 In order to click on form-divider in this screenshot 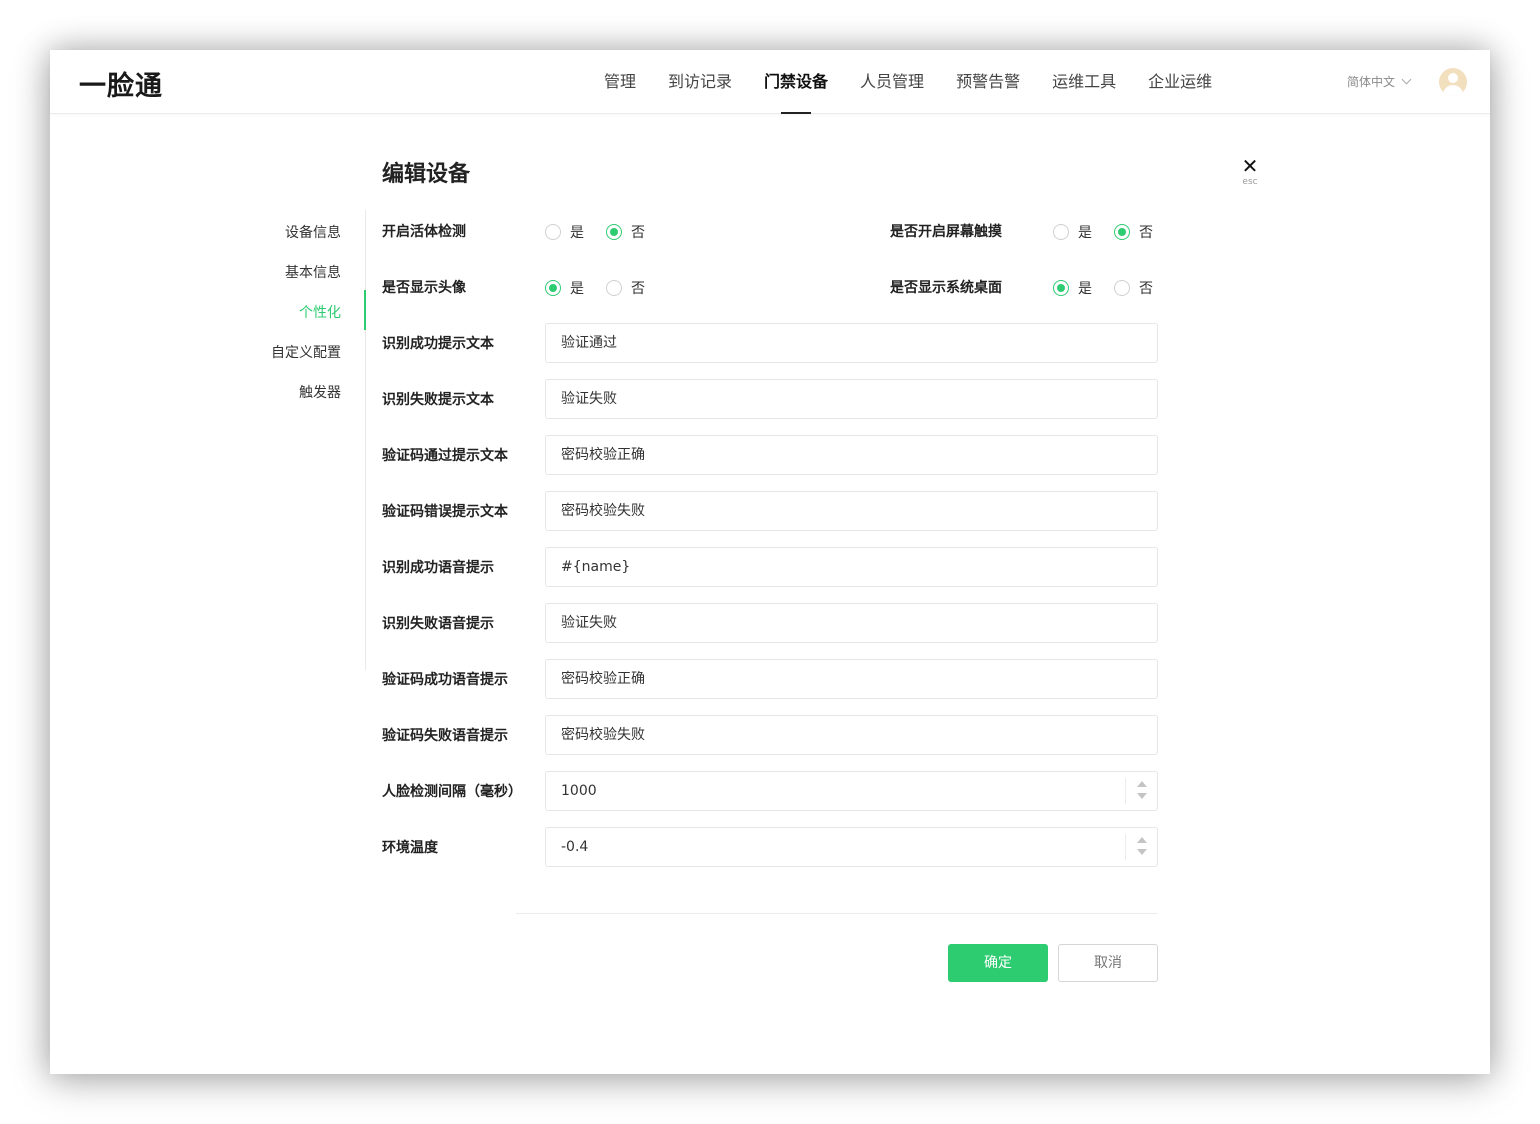, I will do `click(837, 913)`.